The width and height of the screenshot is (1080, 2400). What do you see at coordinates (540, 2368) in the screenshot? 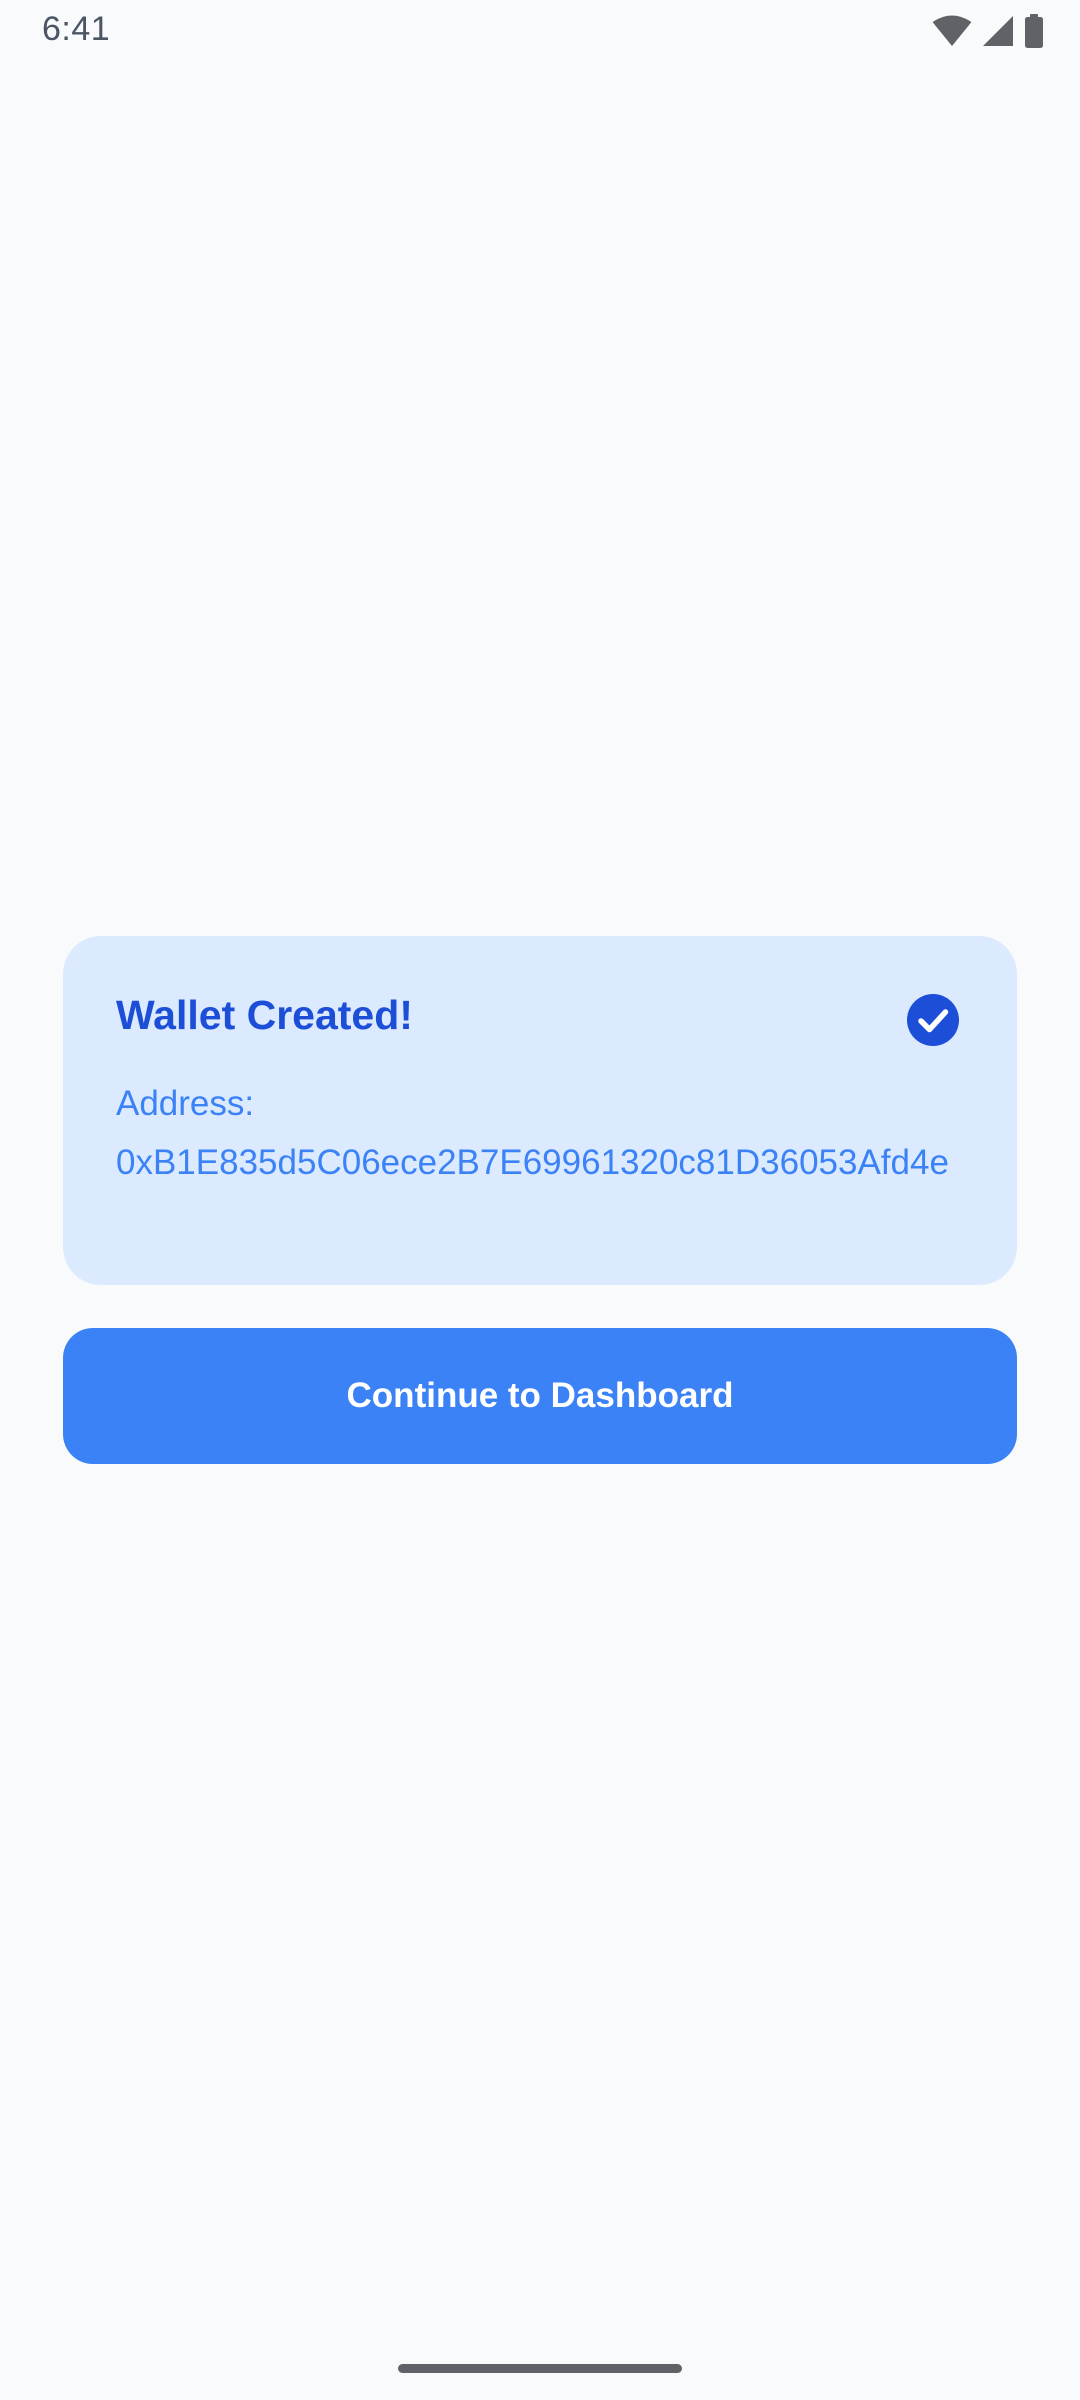
I see `home-indicator` at bounding box center [540, 2368].